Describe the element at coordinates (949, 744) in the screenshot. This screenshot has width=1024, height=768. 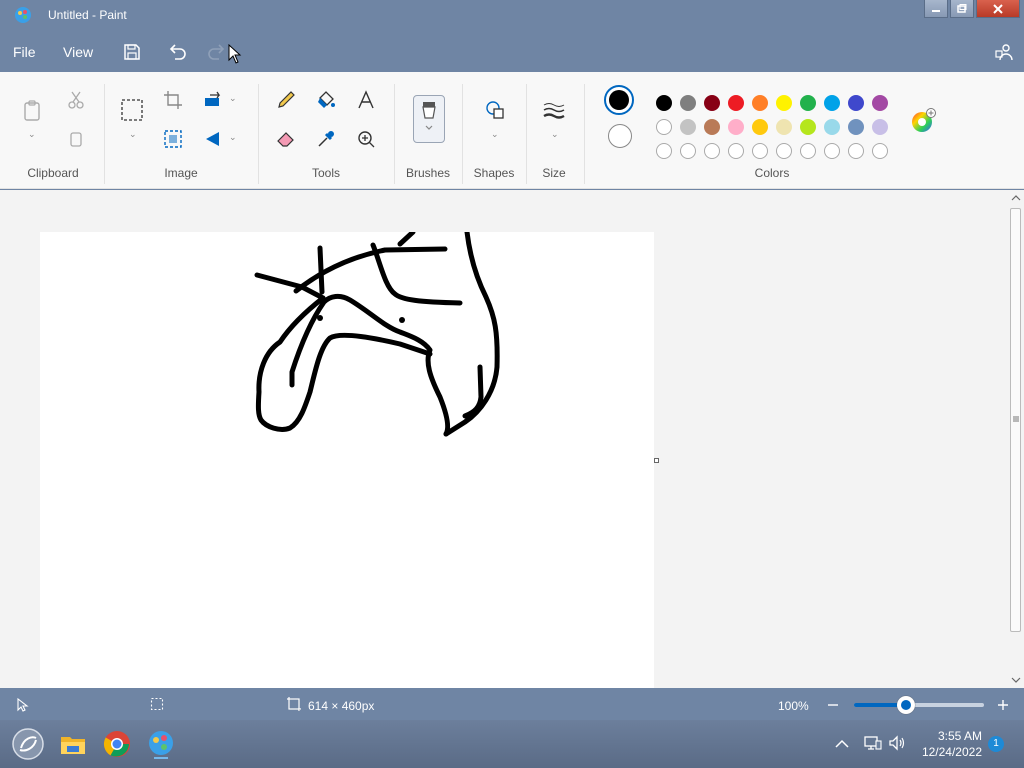
I see `clock: 3:55 AM 12/24/2022` at that location.